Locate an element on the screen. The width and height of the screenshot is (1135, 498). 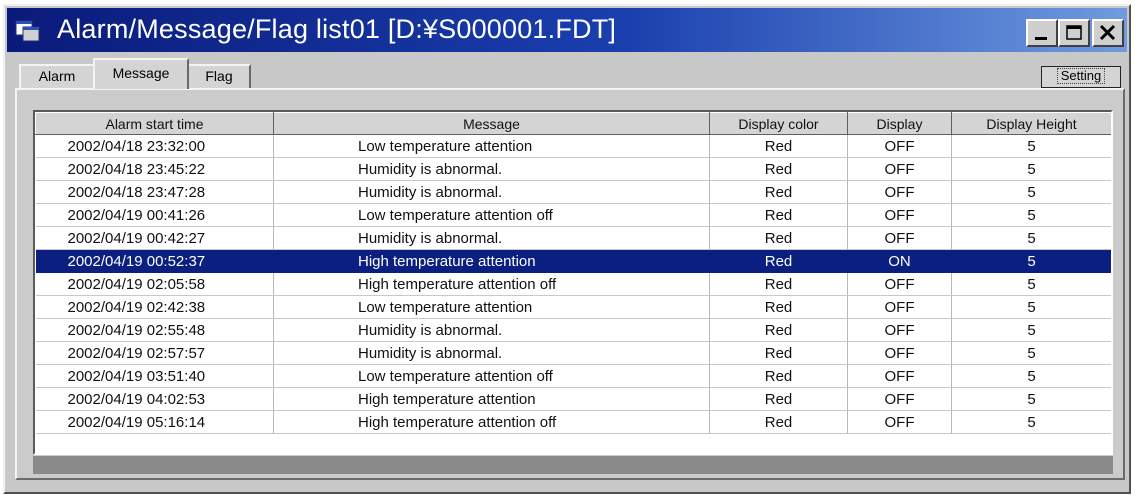
tab-flag: Flag is located at coordinates (219, 76).